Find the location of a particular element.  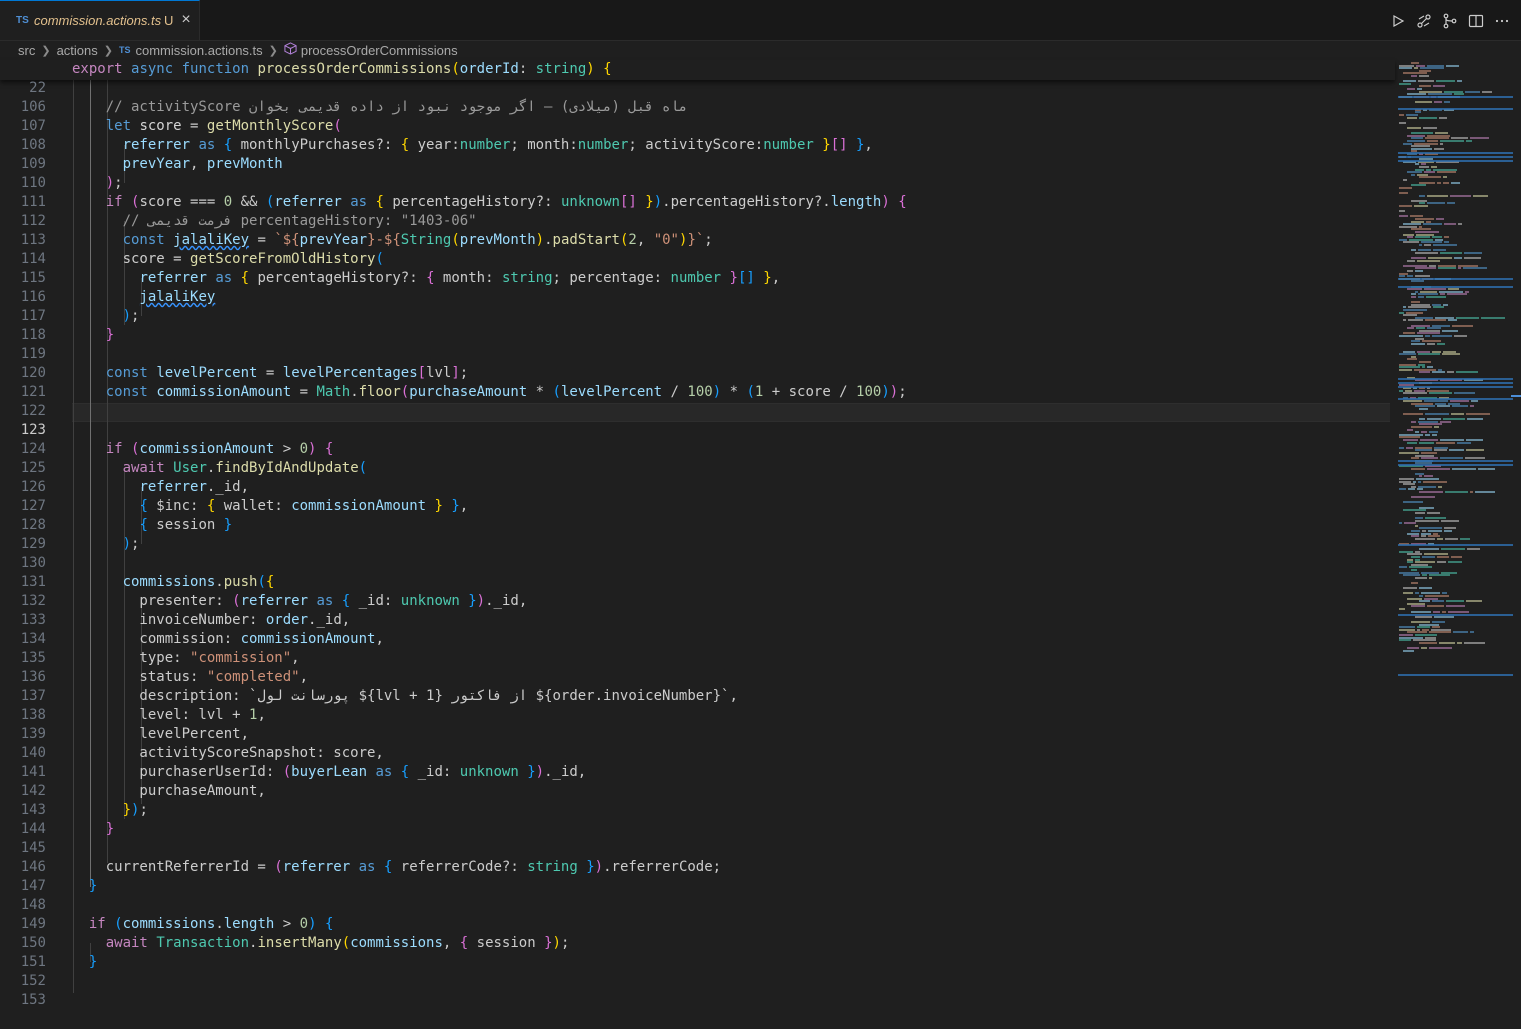

code-line: 132 commissions.push({ is located at coordinates (697, 591).